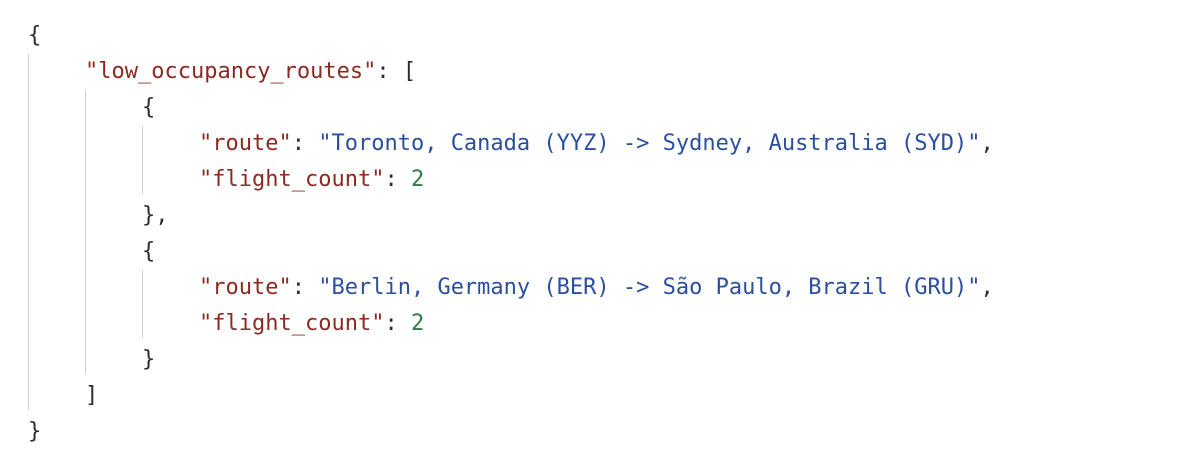 The height and width of the screenshot is (464, 1196). I want to click on code-line-5: "flight_count": 2, so click(311, 180).